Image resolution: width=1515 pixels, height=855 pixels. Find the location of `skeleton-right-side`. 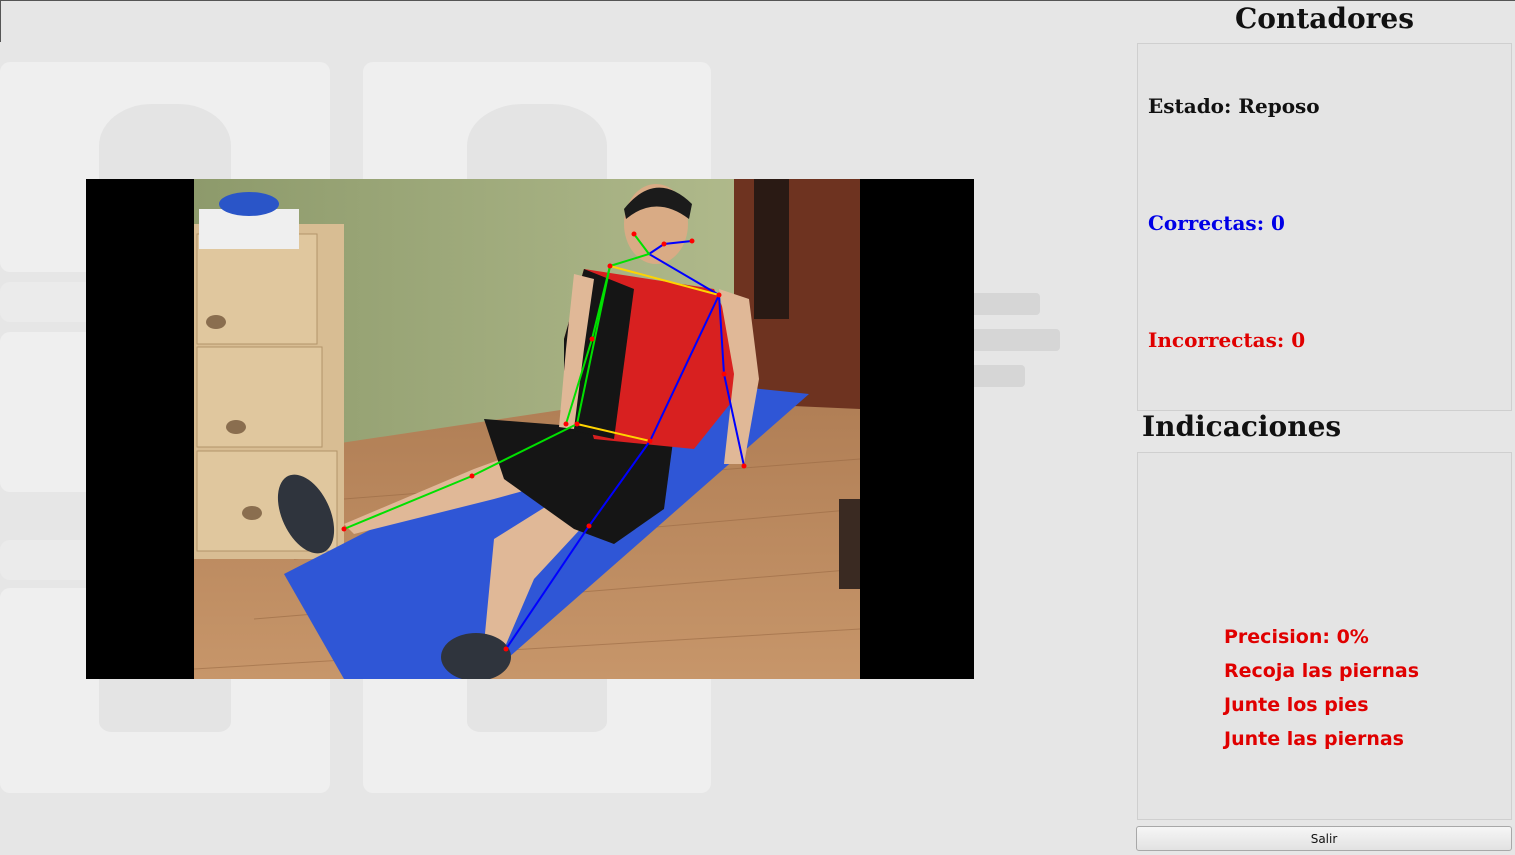

skeleton-right-side is located at coordinates (625, 445).